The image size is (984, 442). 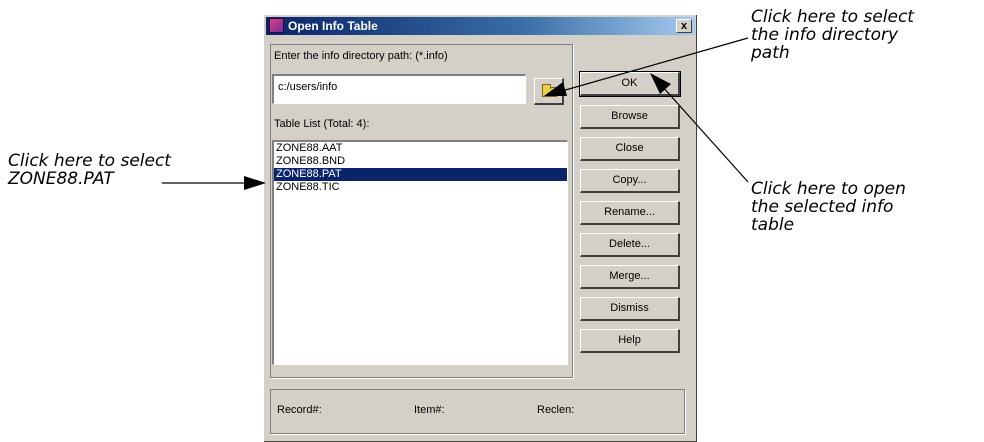 What do you see at coordinates (705, 134) in the screenshot?
I see `arrow-to-ok-line` at bounding box center [705, 134].